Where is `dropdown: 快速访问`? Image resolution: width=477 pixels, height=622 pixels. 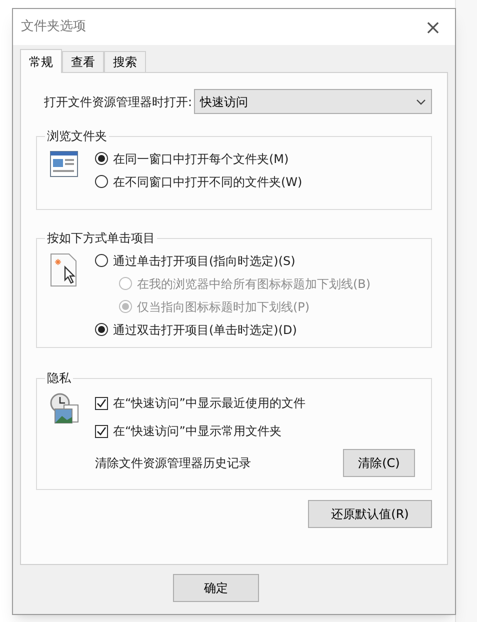
dropdown: 快速访问 is located at coordinates (313, 101).